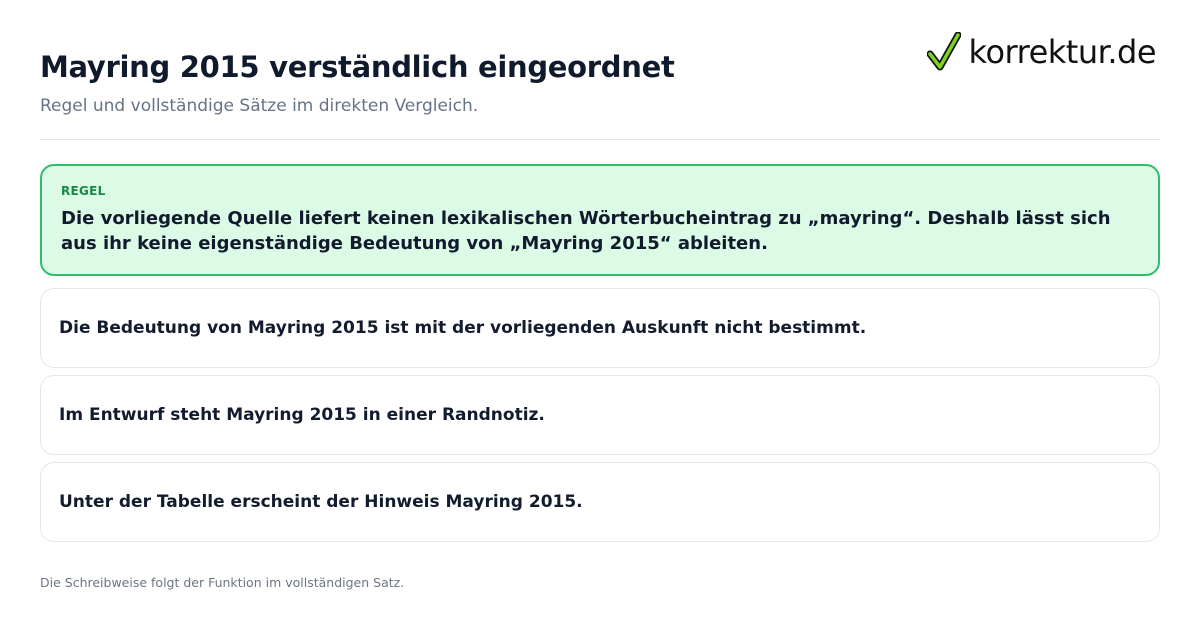 The image size is (1200, 630). What do you see at coordinates (1062, 52) in the screenshot?
I see `brand-name: korrektur.de` at bounding box center [1062, 52].